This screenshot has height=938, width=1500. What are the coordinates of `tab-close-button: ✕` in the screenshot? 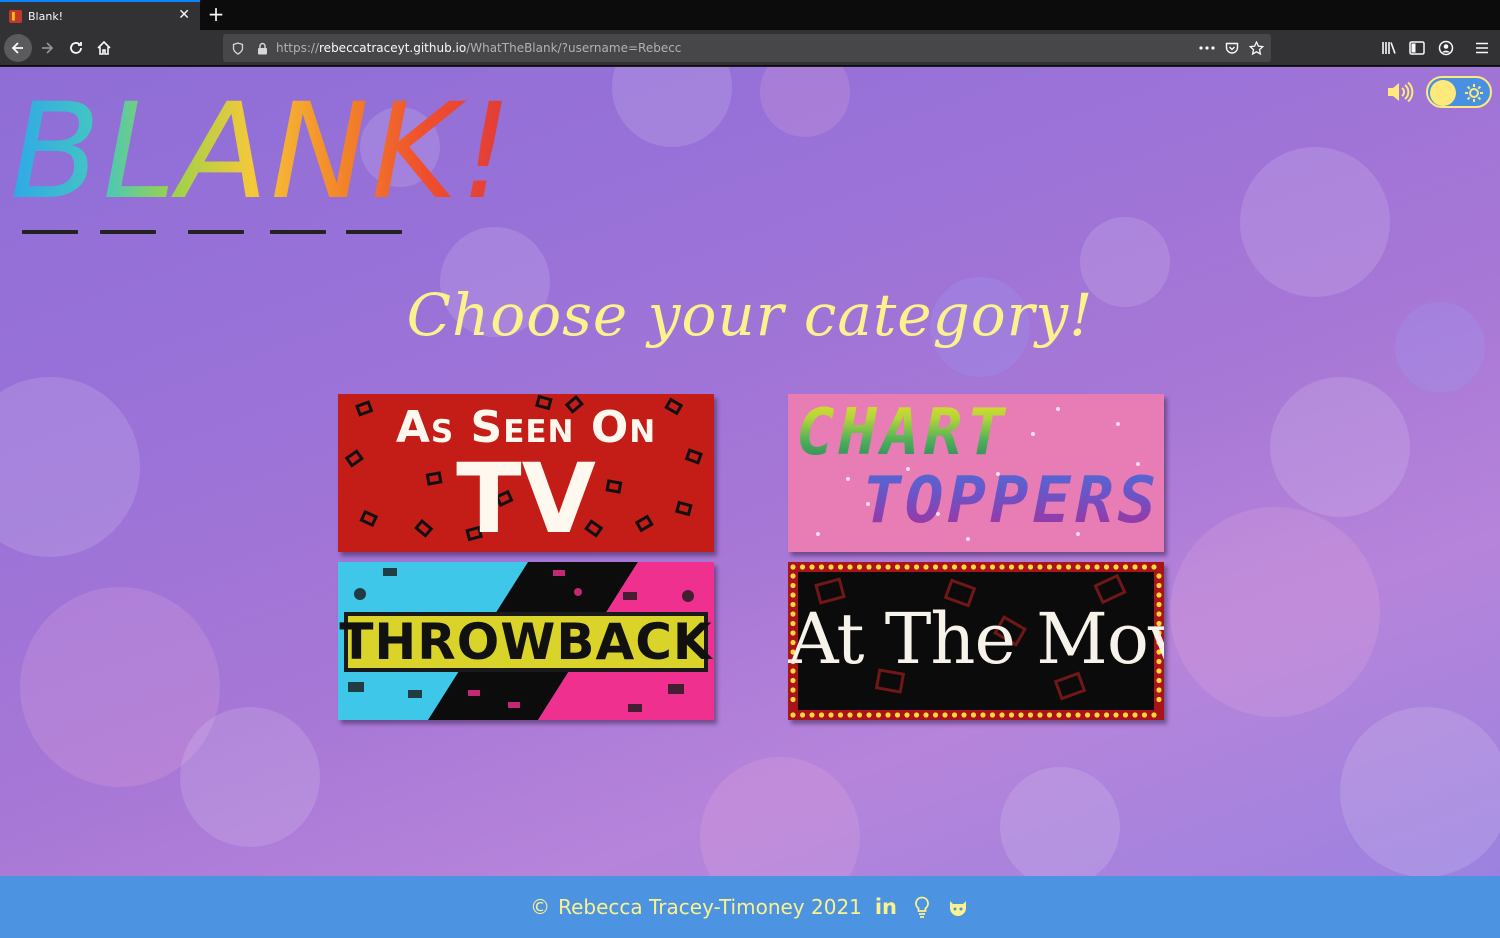 It's located at (184, 15).